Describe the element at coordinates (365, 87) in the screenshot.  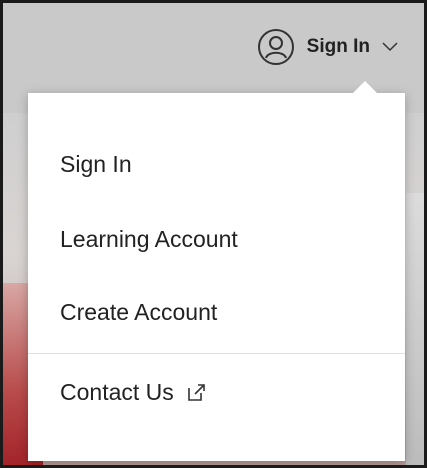
I see `menu-caret` at that location.